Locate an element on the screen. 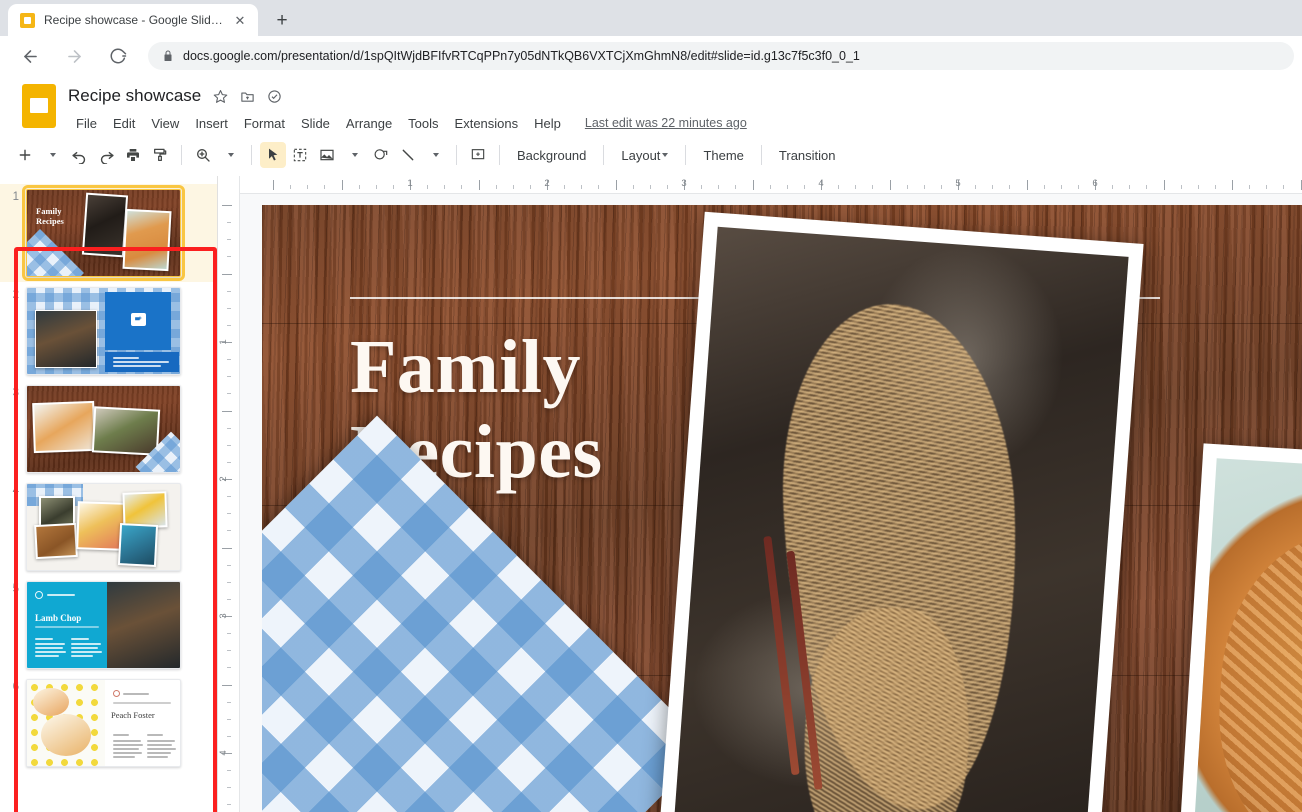  print-icon is located at coordinates (133, 155).